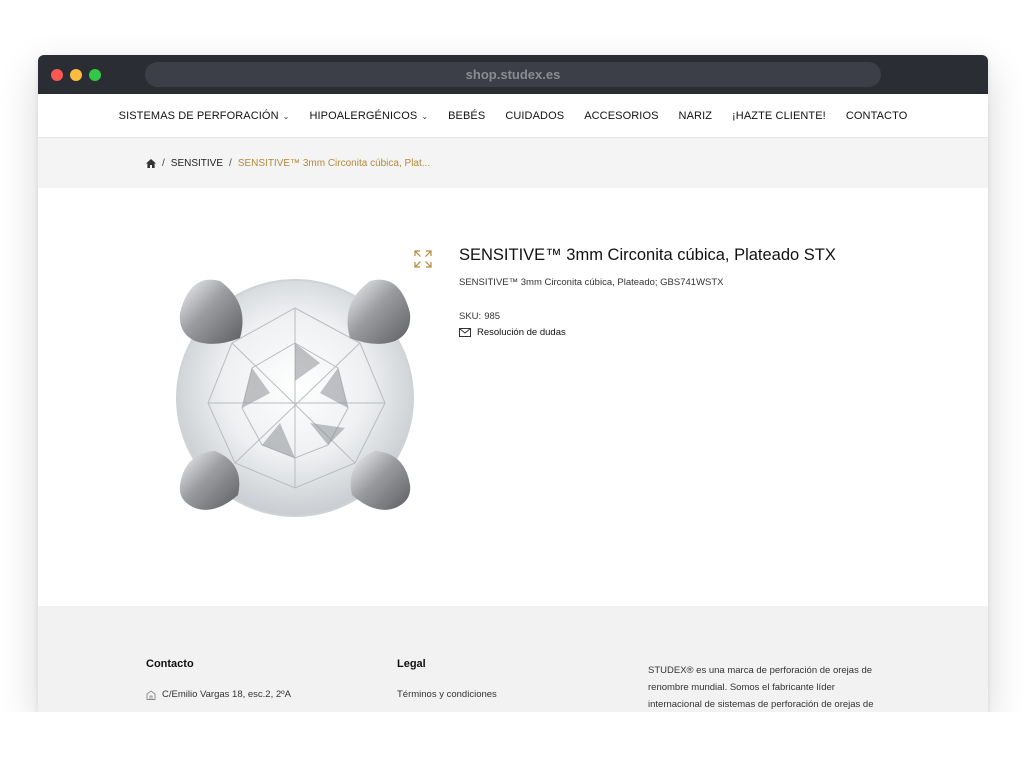  What do you see at coordinates (57, 75) in the screenshot?
I see `close-window-button` at bounding box center [57, 75].